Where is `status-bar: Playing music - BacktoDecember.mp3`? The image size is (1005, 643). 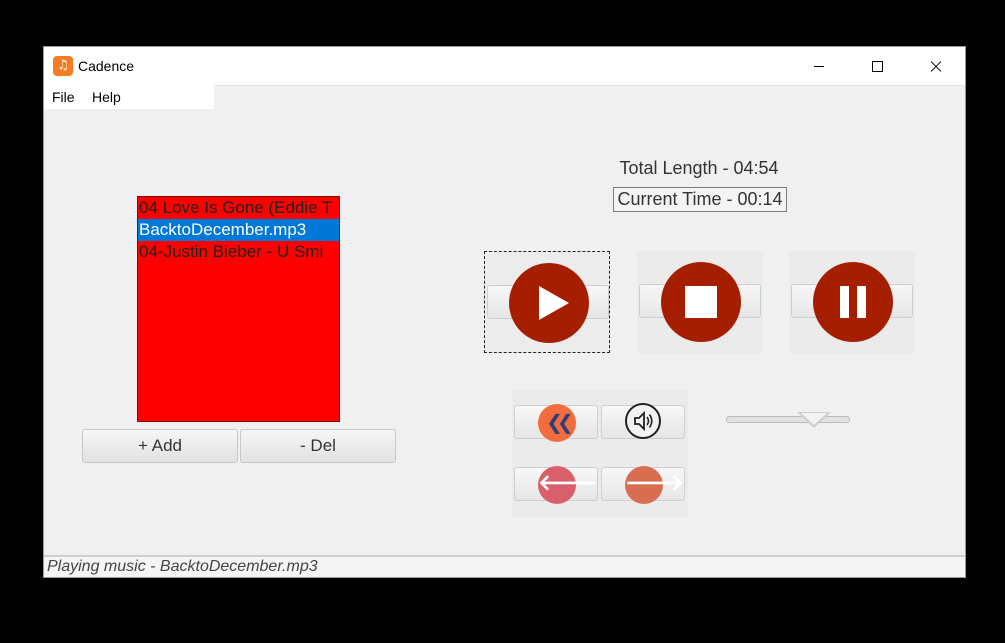 status-bar: Playing music - BacktoDecember.mp3 is located at coordinates (504, 566).